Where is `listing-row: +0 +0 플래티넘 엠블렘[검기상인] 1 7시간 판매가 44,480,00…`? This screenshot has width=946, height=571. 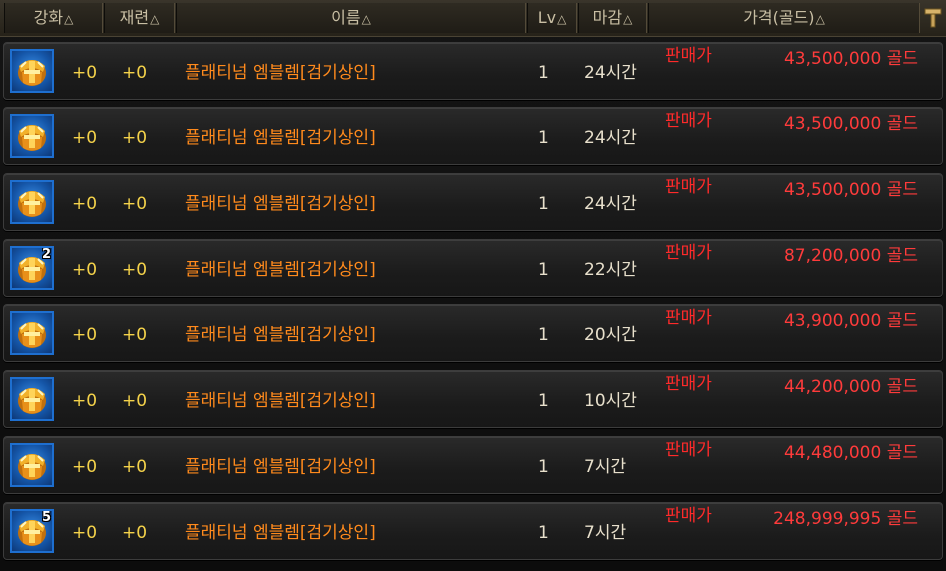 listing-row: +0 +0 플래티넘 엠블렘[검기상인] 1 7시간 판매가 44,480,00… is located at coordinates (473, 465).